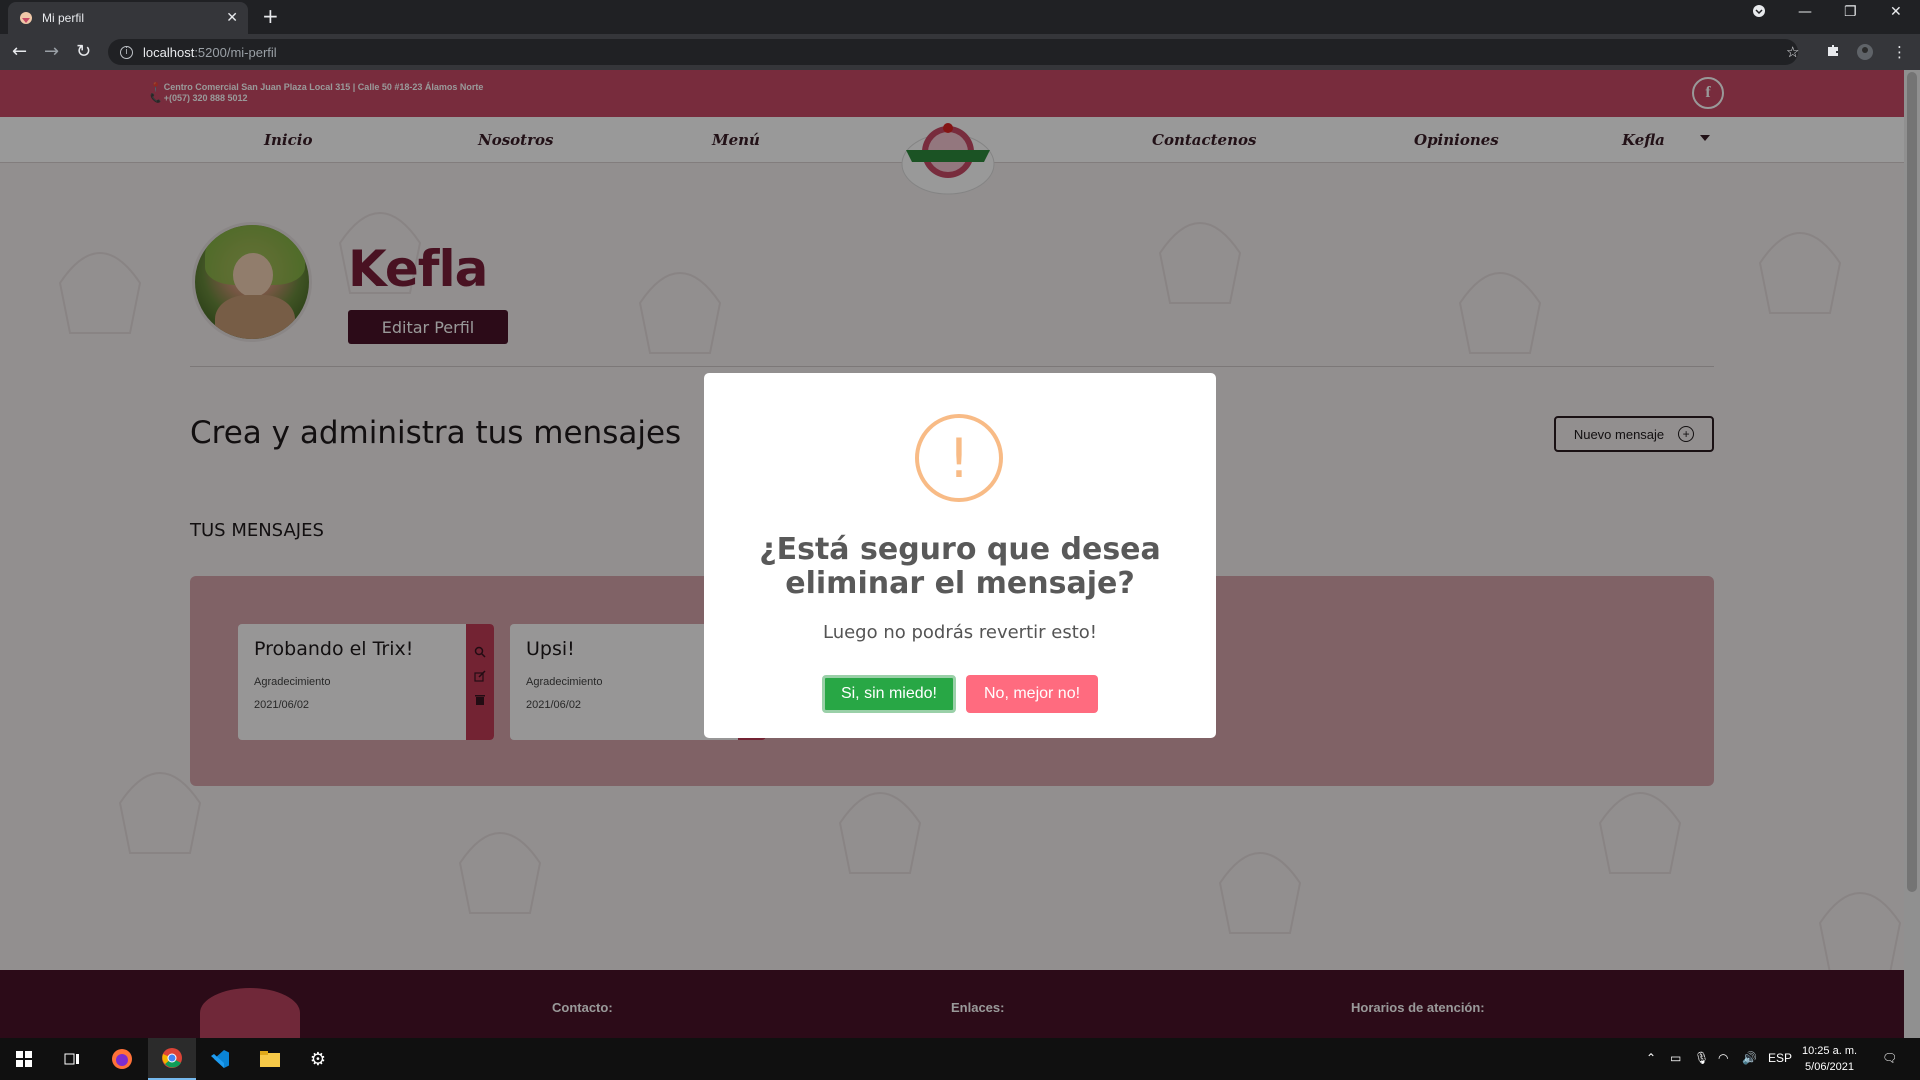  What do you see at coordinates (270, 16) in the screenshot?
I see `new-tab-icon: +` at bounding box center [270, 16].